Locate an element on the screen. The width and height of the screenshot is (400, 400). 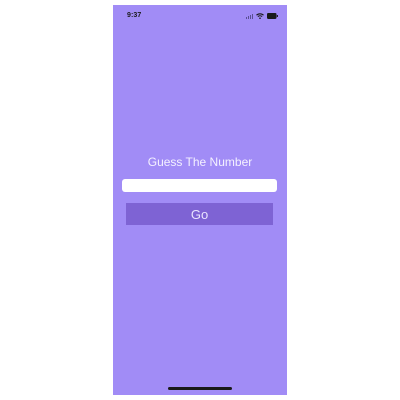
signal-icon is located at coordinates (249, 16).